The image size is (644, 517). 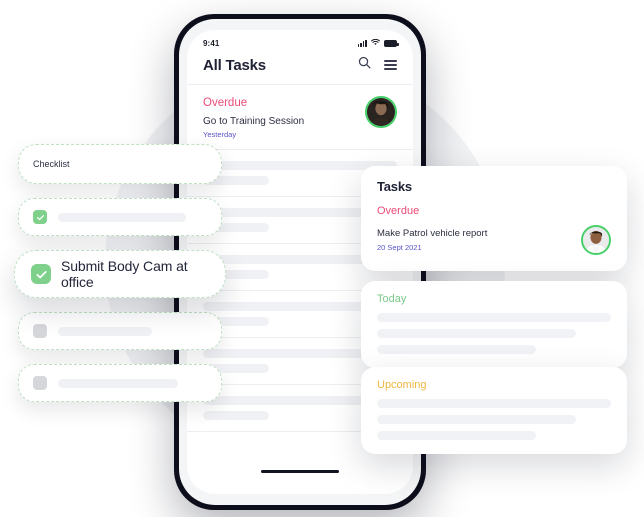 I want to click on signal-icon, so click(x=362, y=43).